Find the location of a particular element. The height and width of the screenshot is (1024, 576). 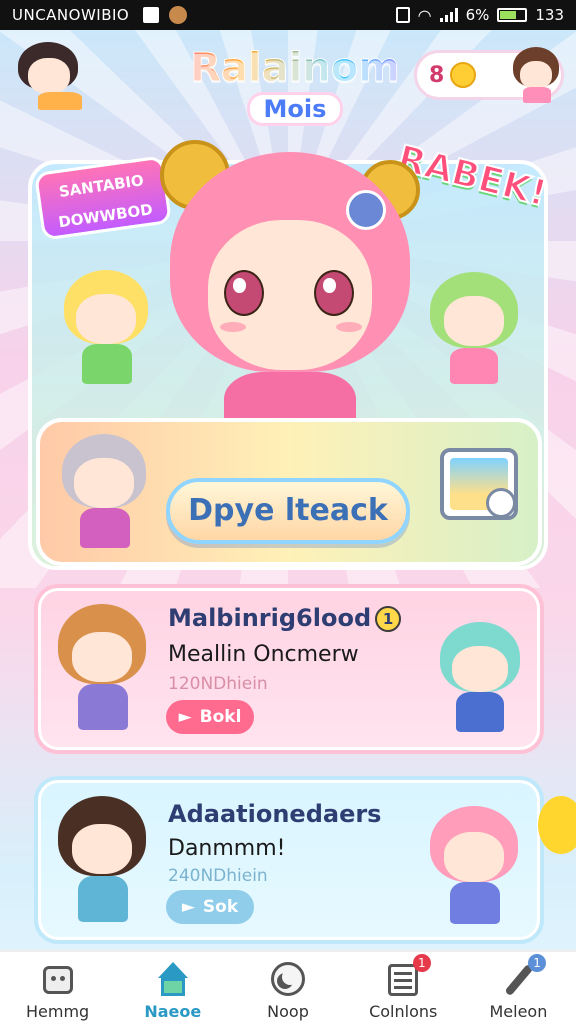

event-card-button-label: Sok is located at coordinates (220, 907).